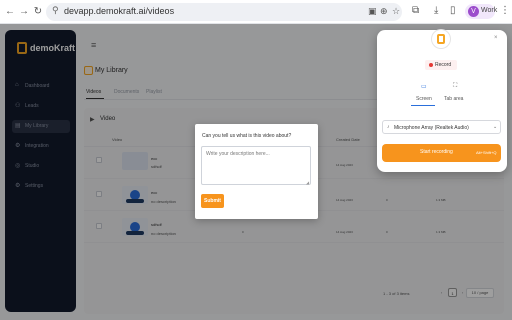 The height and width of the screenshot is (320, 512). Describe the element at coordinates (496, 38) in the screenshot. I see `close-icon: ×` at that location.